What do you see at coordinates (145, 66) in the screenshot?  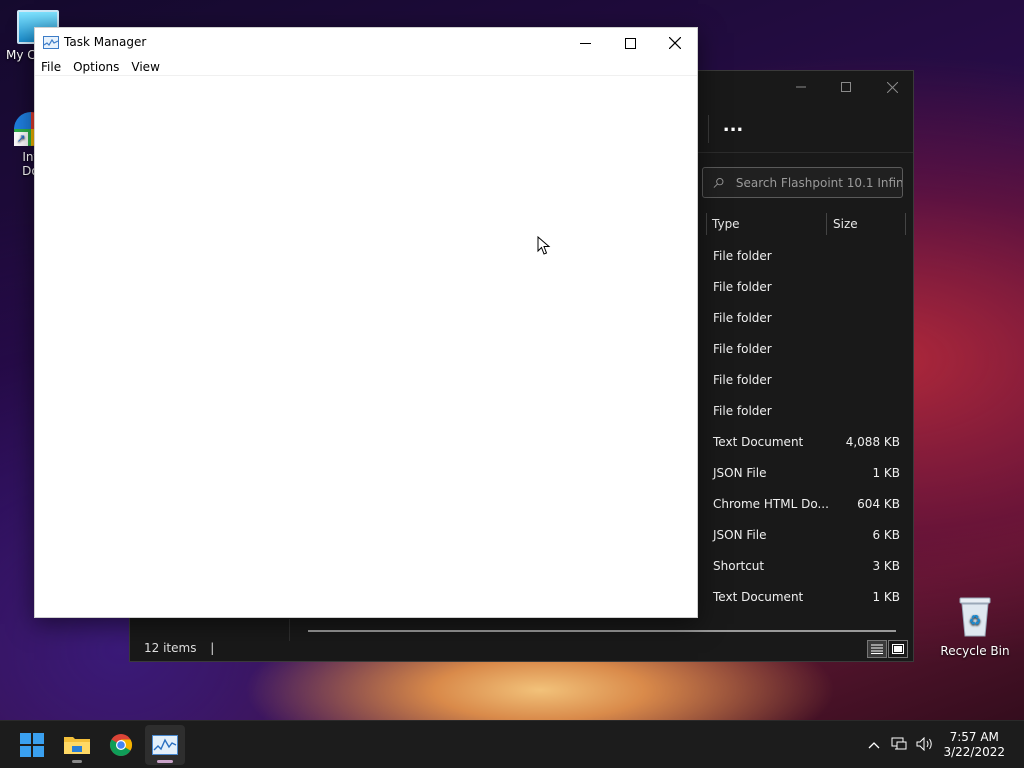 I see `menu-view: View` at bounding box center [145, 66].